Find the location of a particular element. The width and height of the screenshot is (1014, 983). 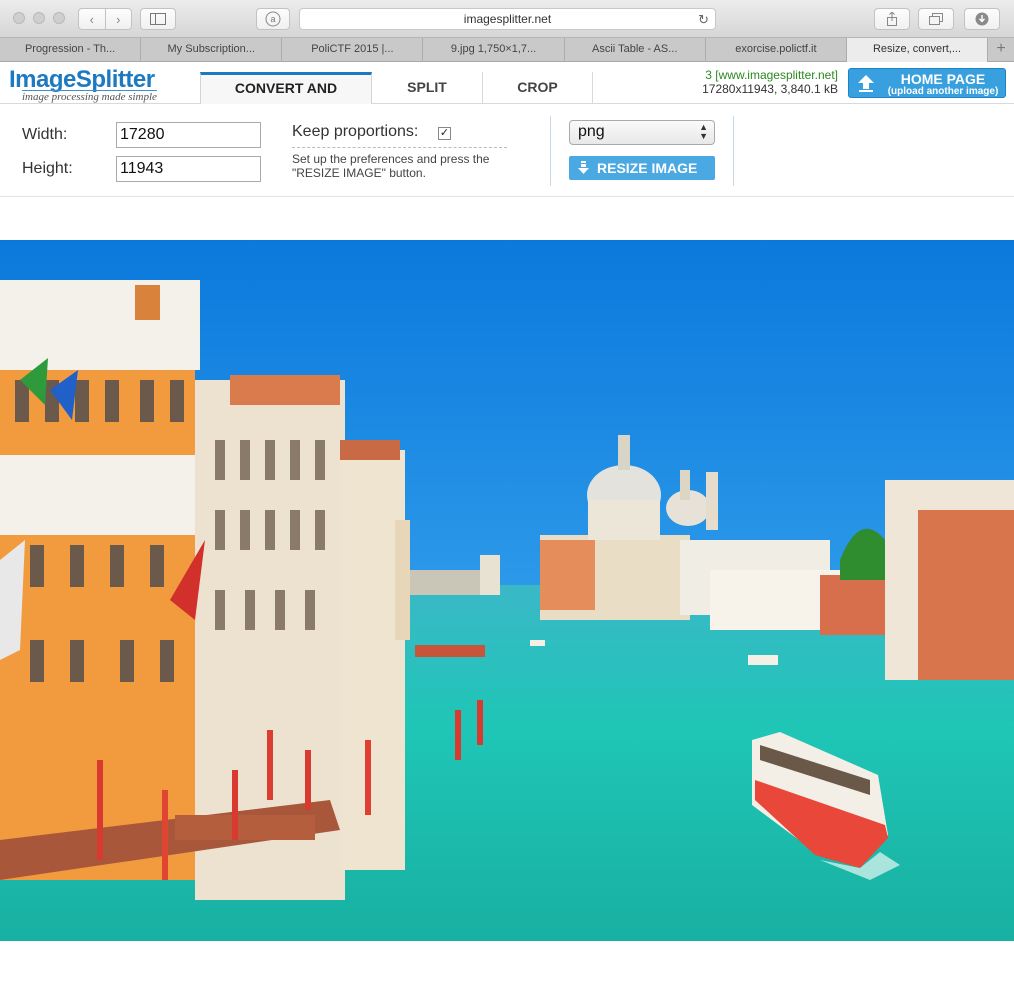

resize-image-label: RESIZE IMAGE is located at coordinates (647, 168).